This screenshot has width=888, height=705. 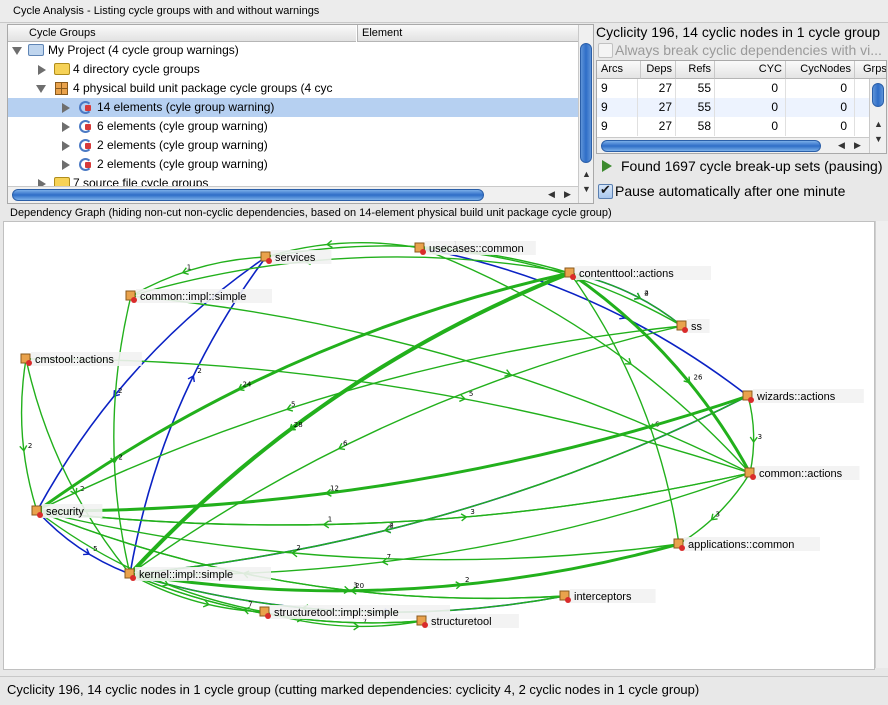 What do you see at coordinates (820, 70) in the screenshot?
I see `table-header-cycnodes: CycNodes` at bounding box center [820, 70].